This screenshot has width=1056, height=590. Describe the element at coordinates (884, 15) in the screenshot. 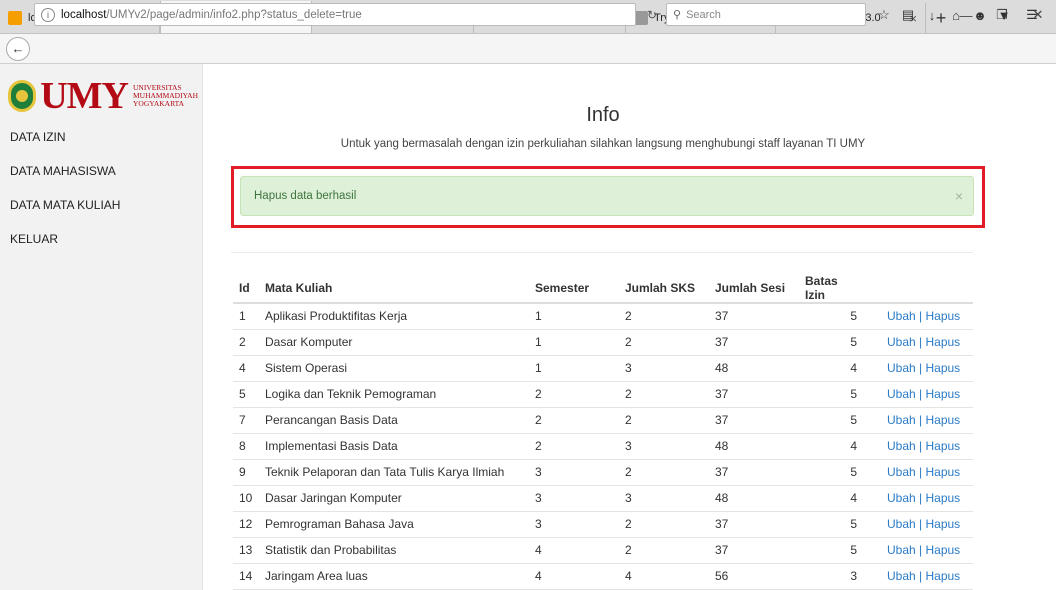

I see `bookmark-star-icon: ☆` at that location.